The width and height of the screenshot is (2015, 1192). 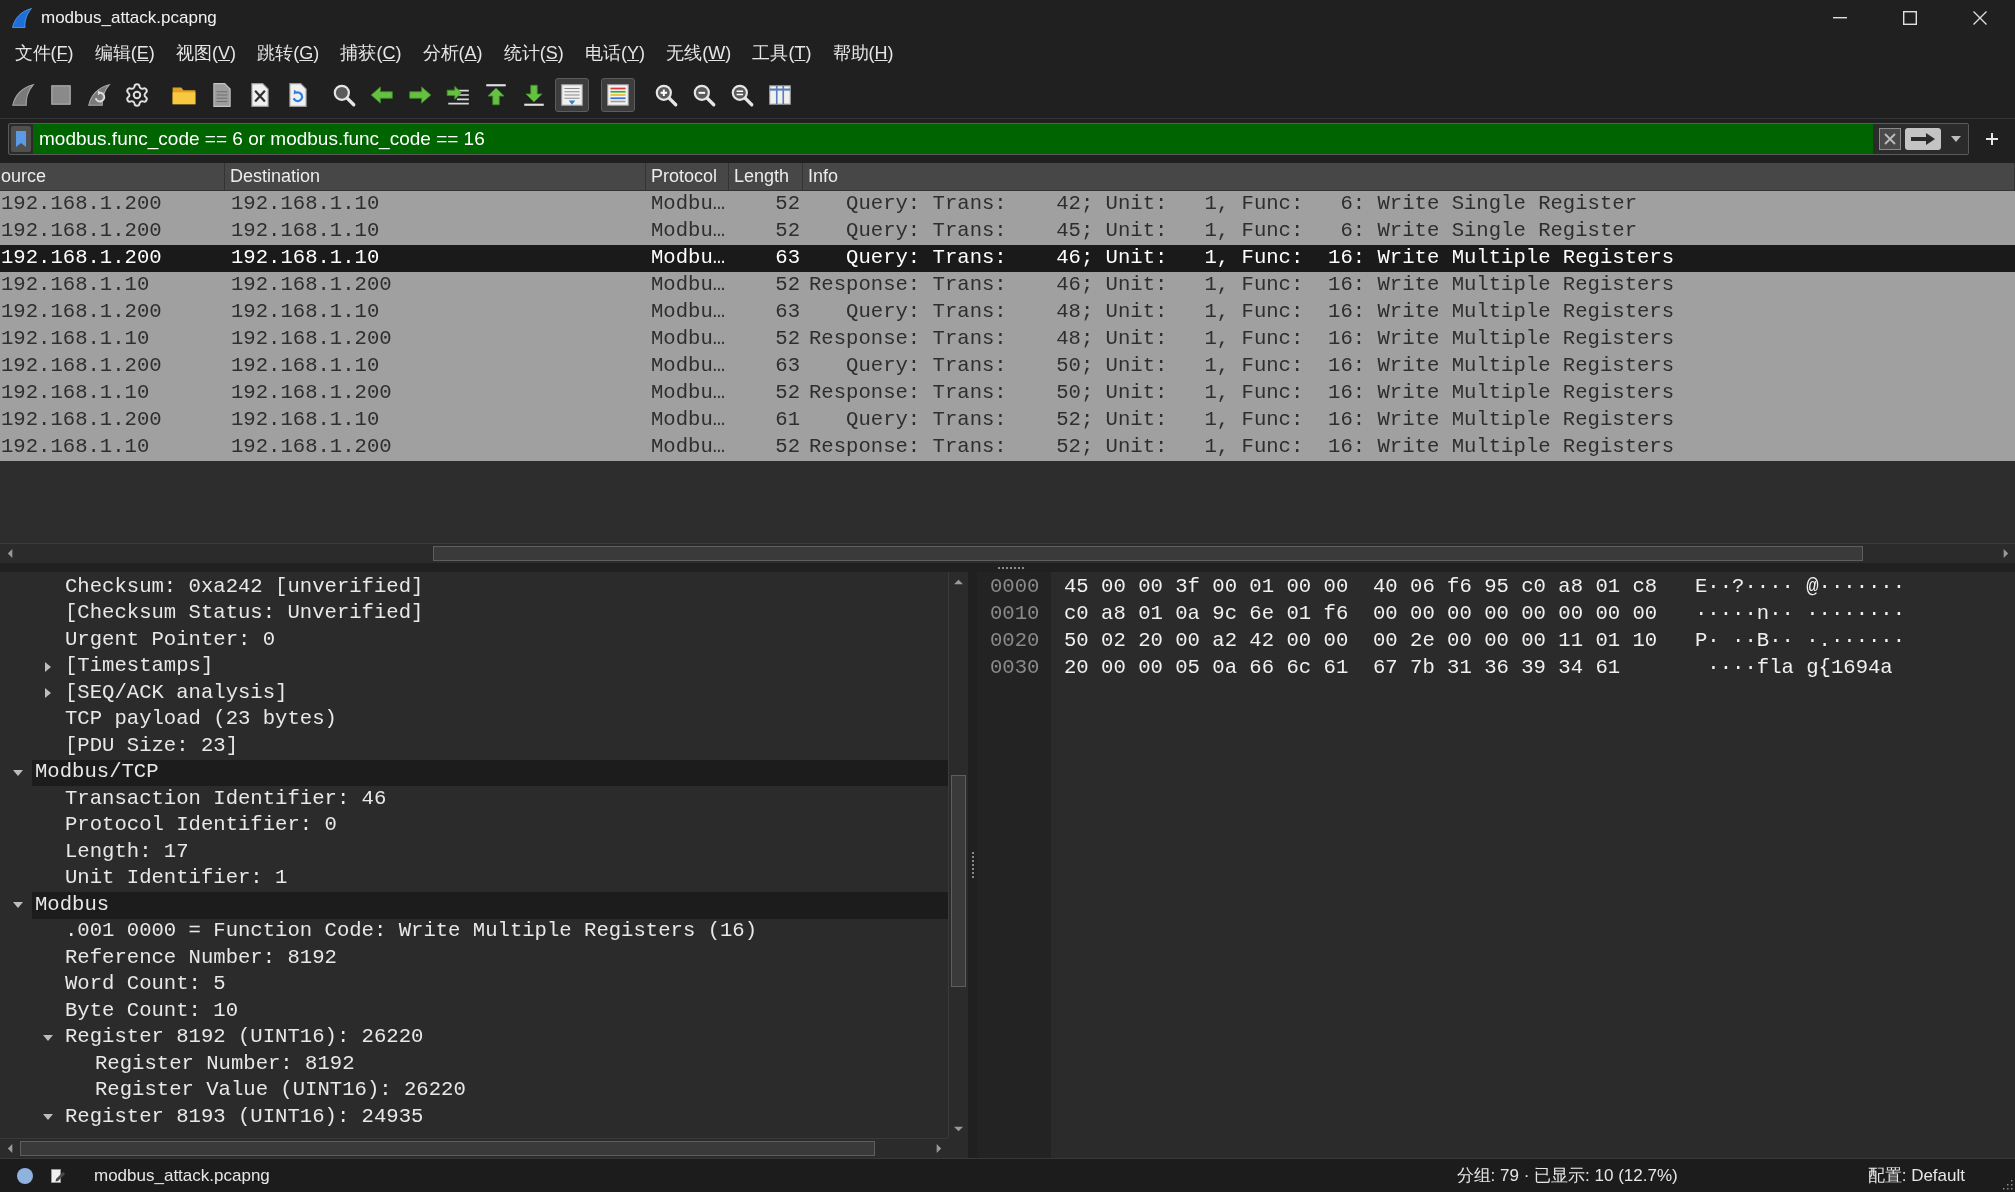 I want to click on tree-item: Urgent Pointer: 0, so click(x=169, y=640).